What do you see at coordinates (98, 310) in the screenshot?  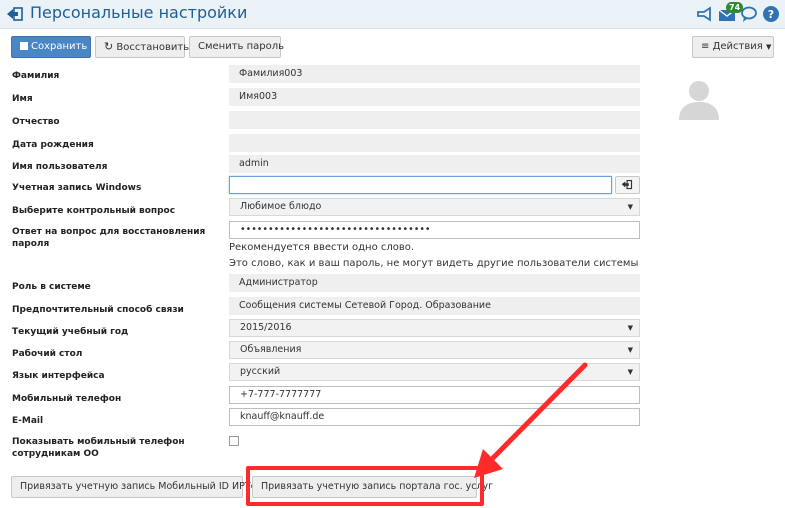 I see `contact-method-label: Предпочтительный способ связи` at bounding box center [98, 310].